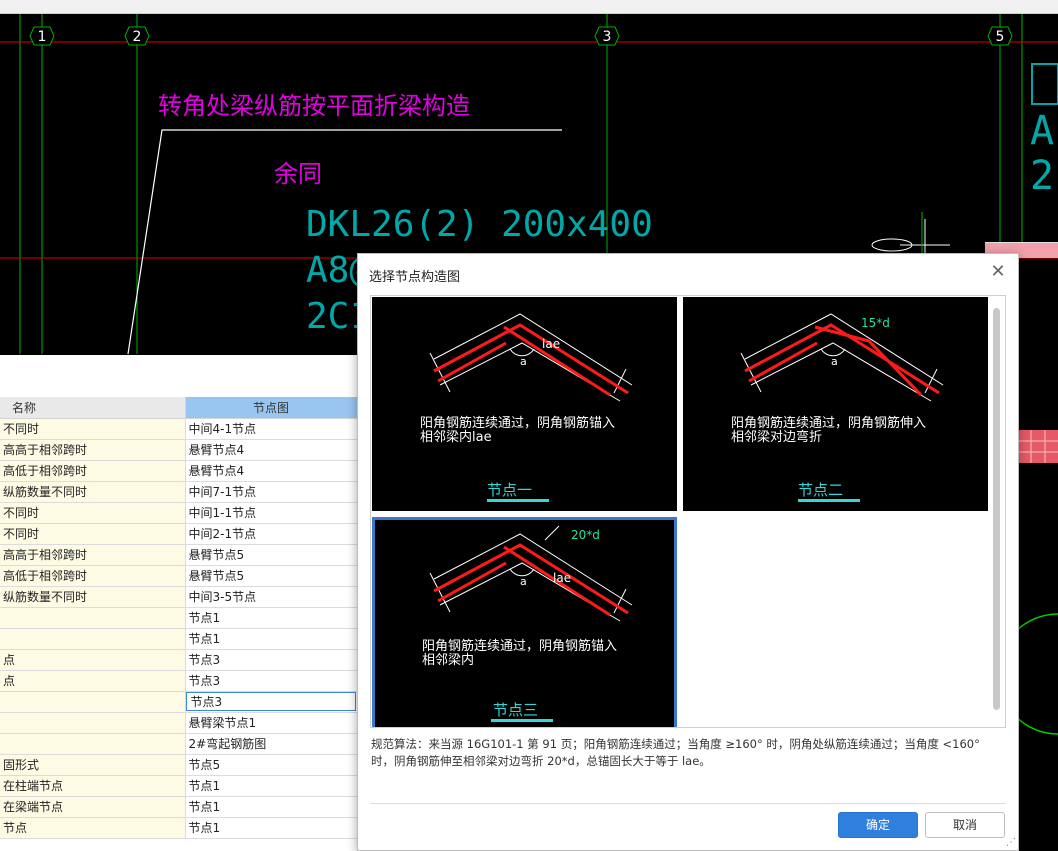 The height and width of the screenshot is (851, 1058). I want to click on table-row: 高高于相邻跨时 悬臂节点5, so click(179, 555).